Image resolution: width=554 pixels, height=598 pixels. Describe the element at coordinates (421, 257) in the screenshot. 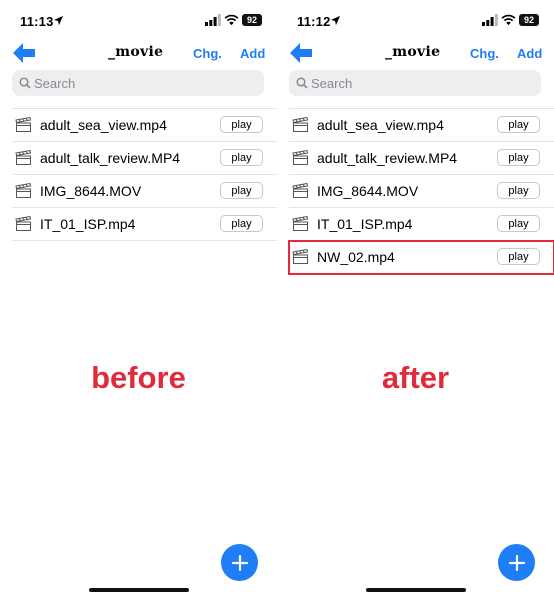

I see `file-row-highlighted: NW_02.mp4 play` at that location.